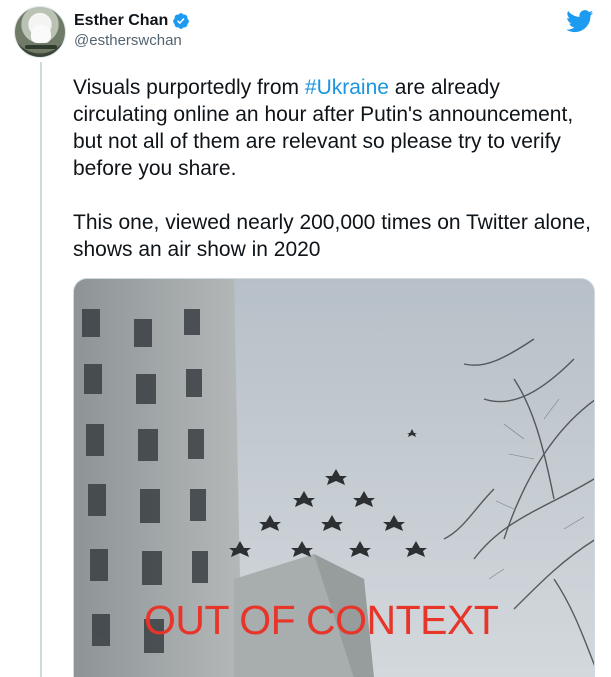  What do you see at coordinates (41, 47) in the screenshot?
I see `avatar-scooter-shape` at bounding box center [41, 47].